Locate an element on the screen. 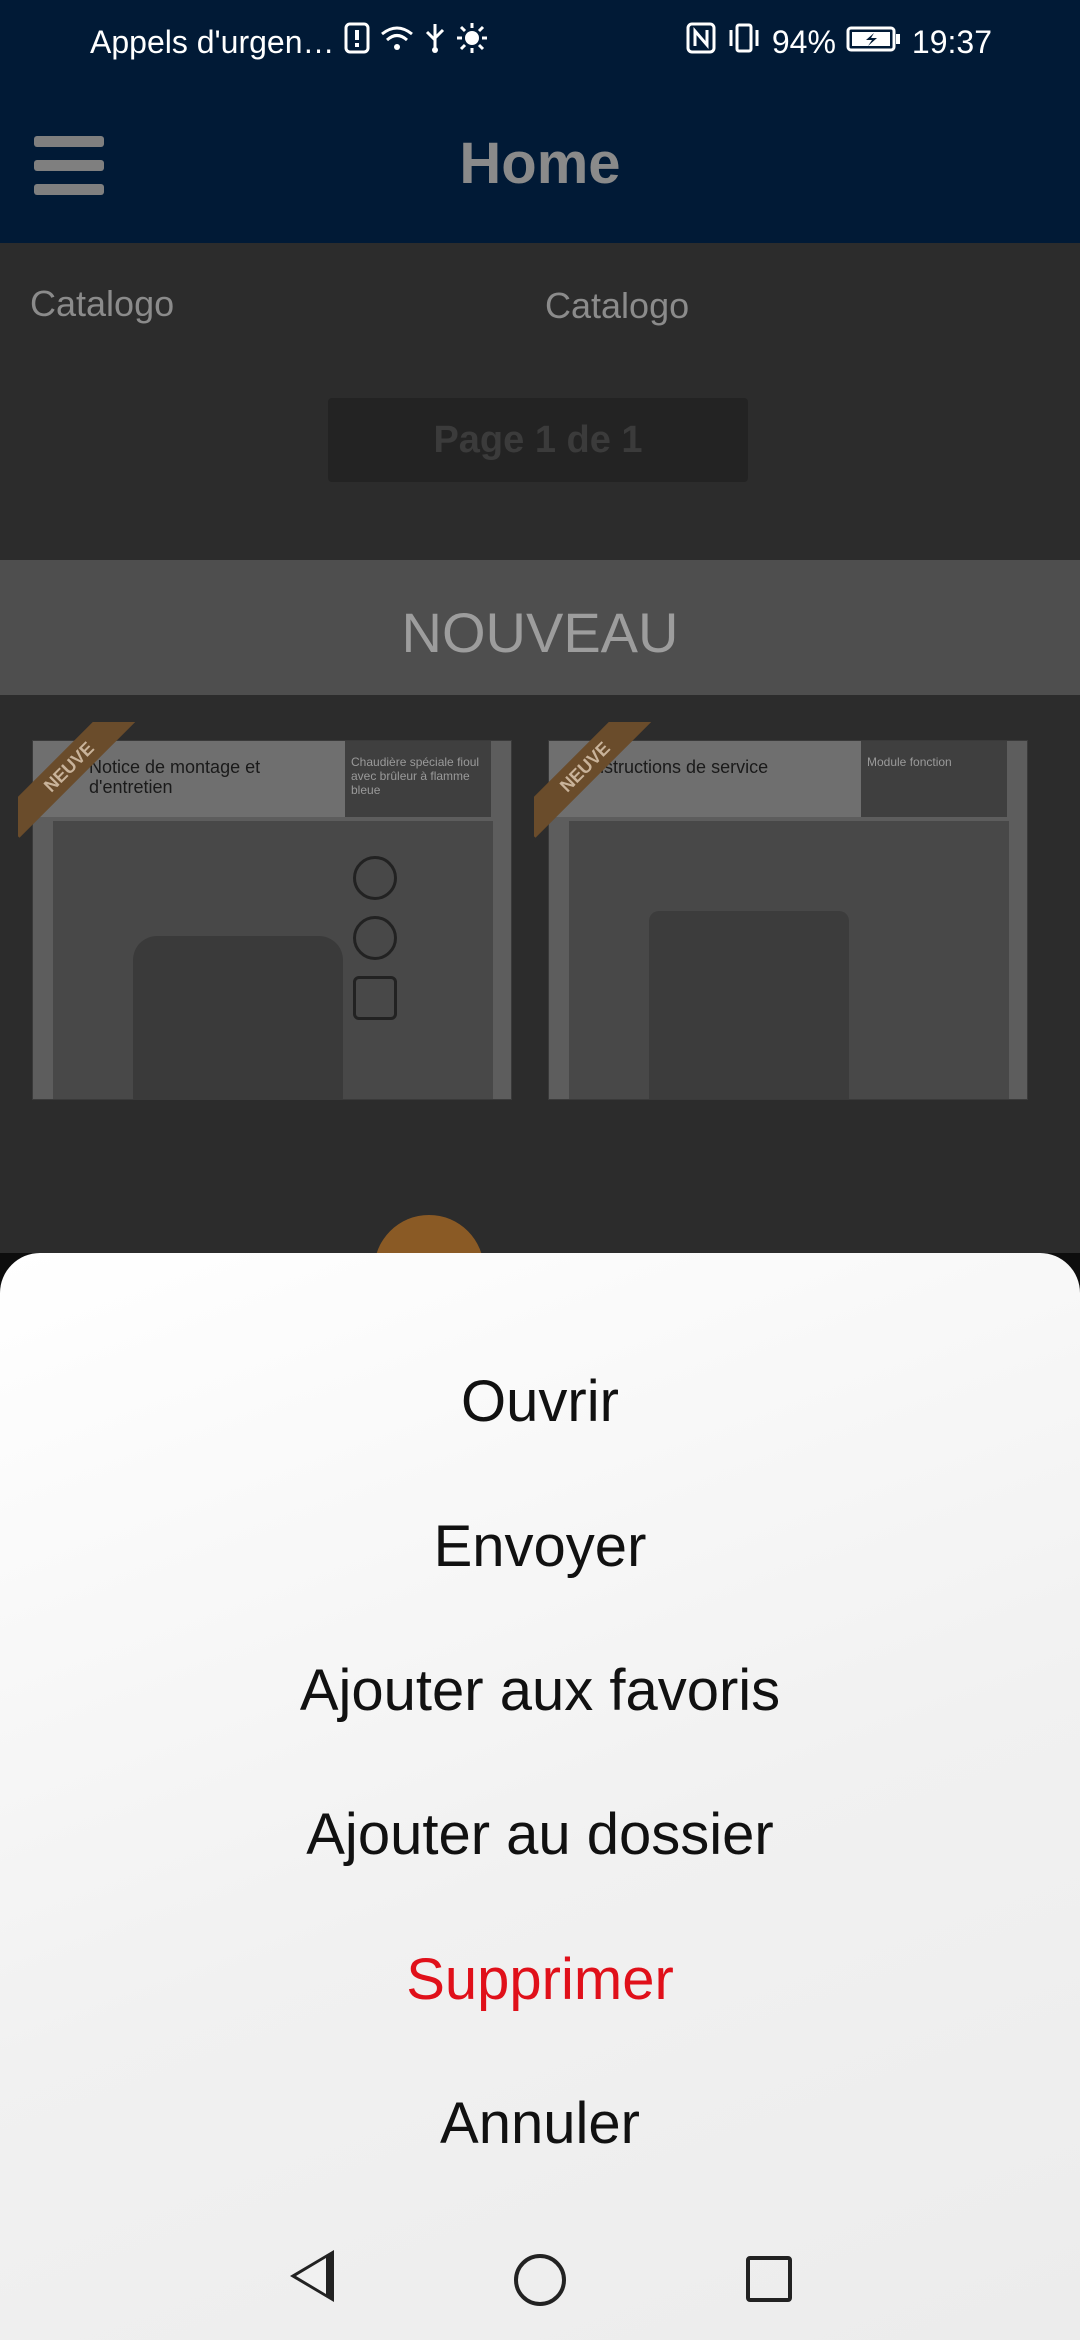  section-header: NOUVEAU is located at coordinates (540, 627).